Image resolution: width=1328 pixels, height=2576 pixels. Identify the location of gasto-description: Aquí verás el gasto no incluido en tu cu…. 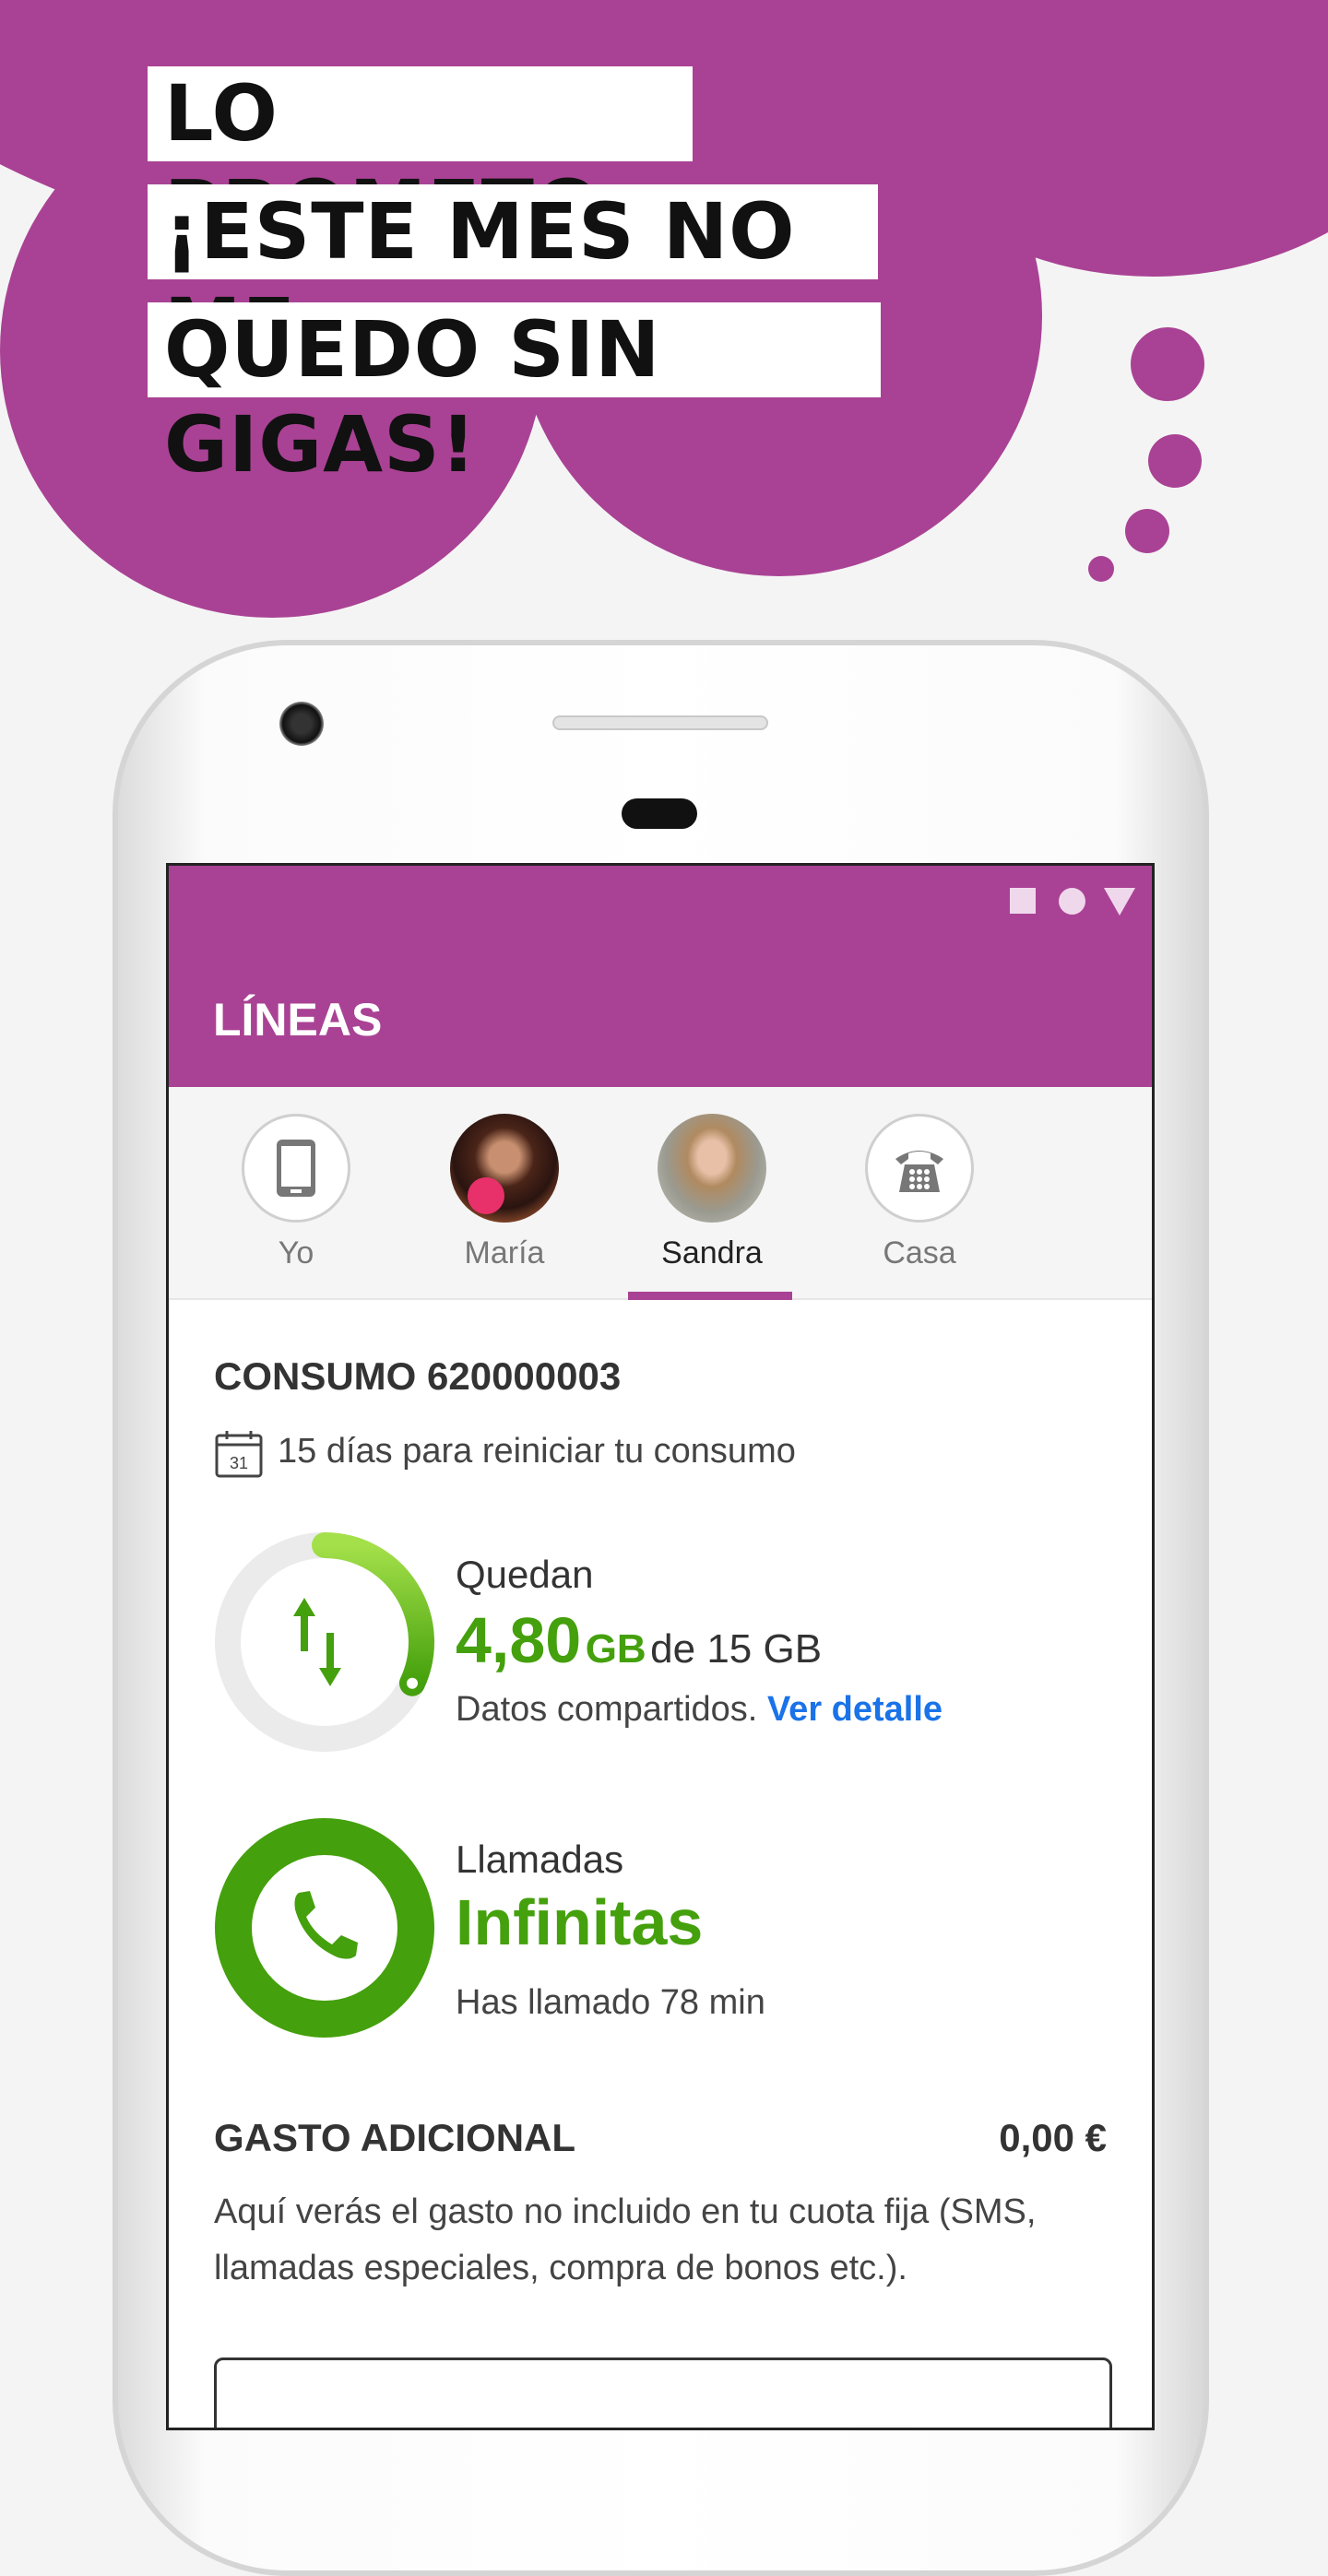
(625, 2239).